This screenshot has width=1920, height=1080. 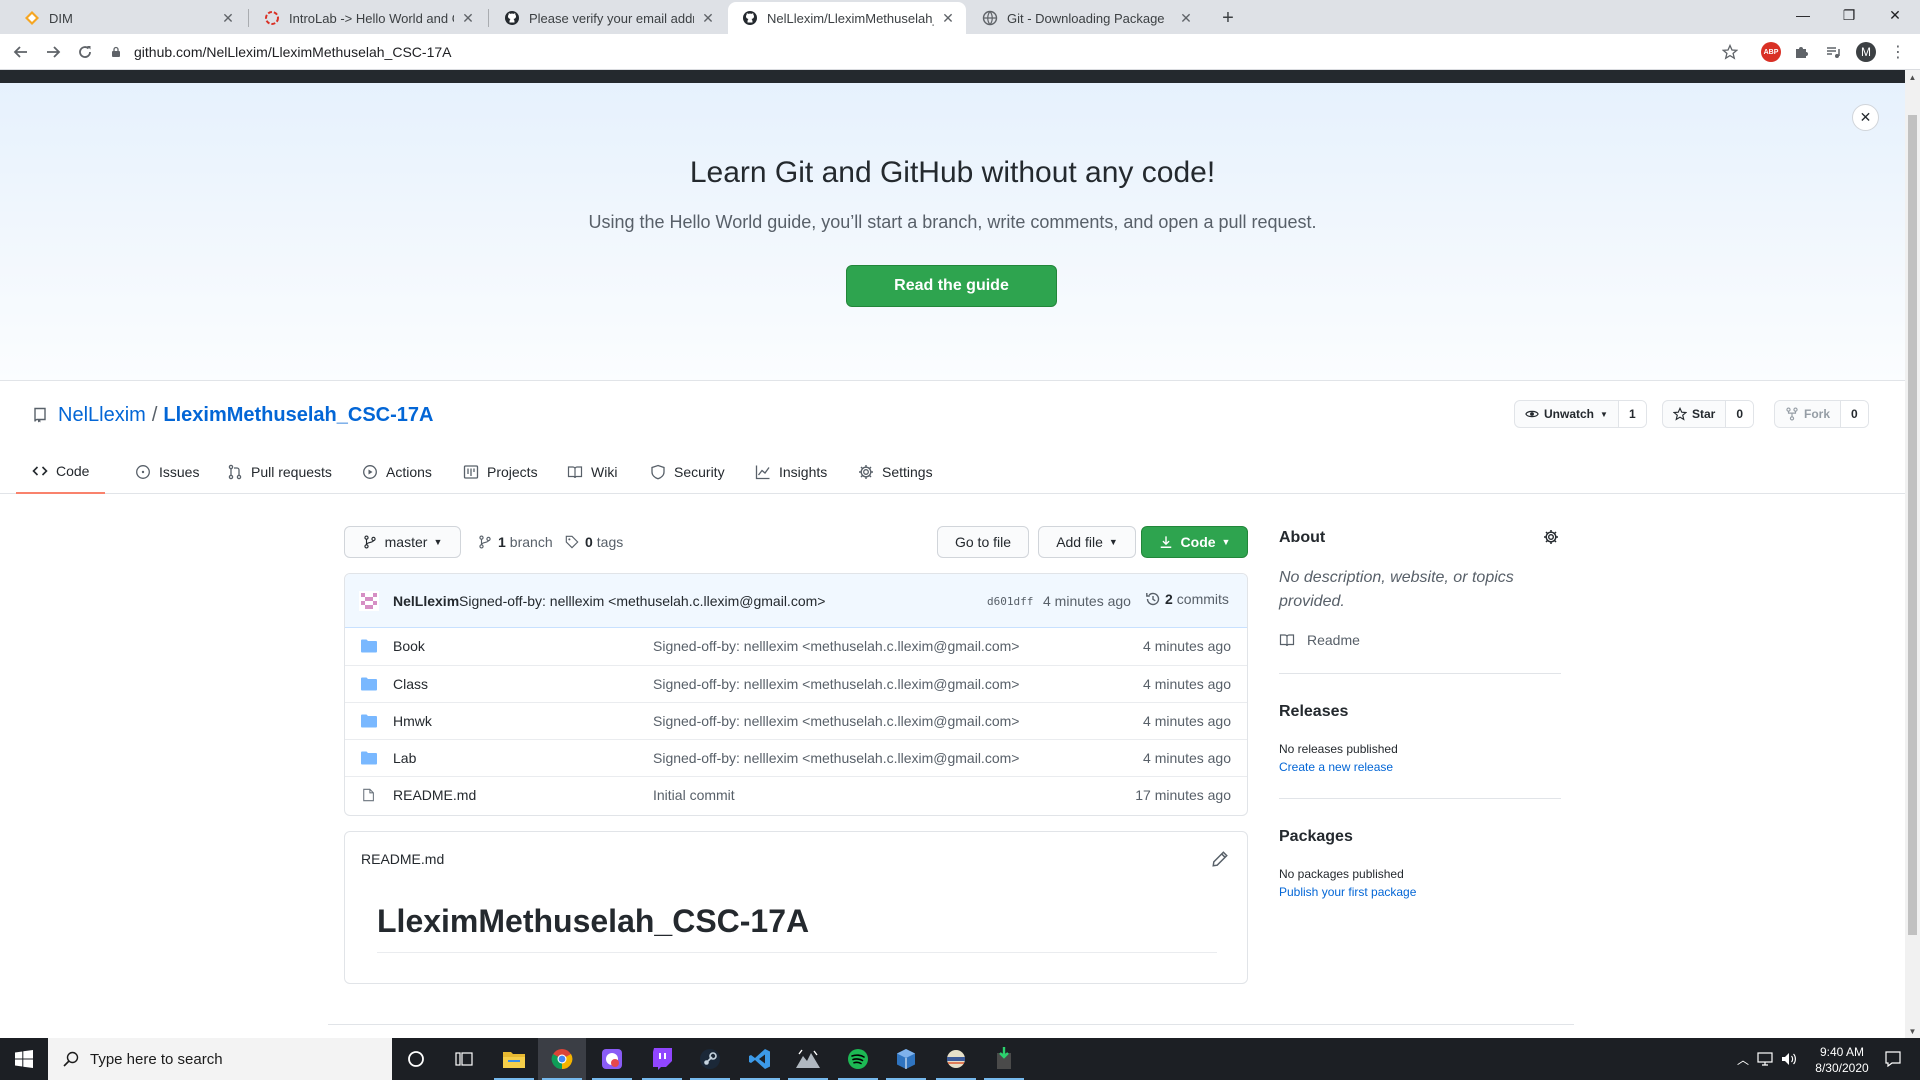 What do you see at coordinates (592, 471) in the screenshot?
I see `tab-wiki: Wiki` at bounding box center [592, 471].